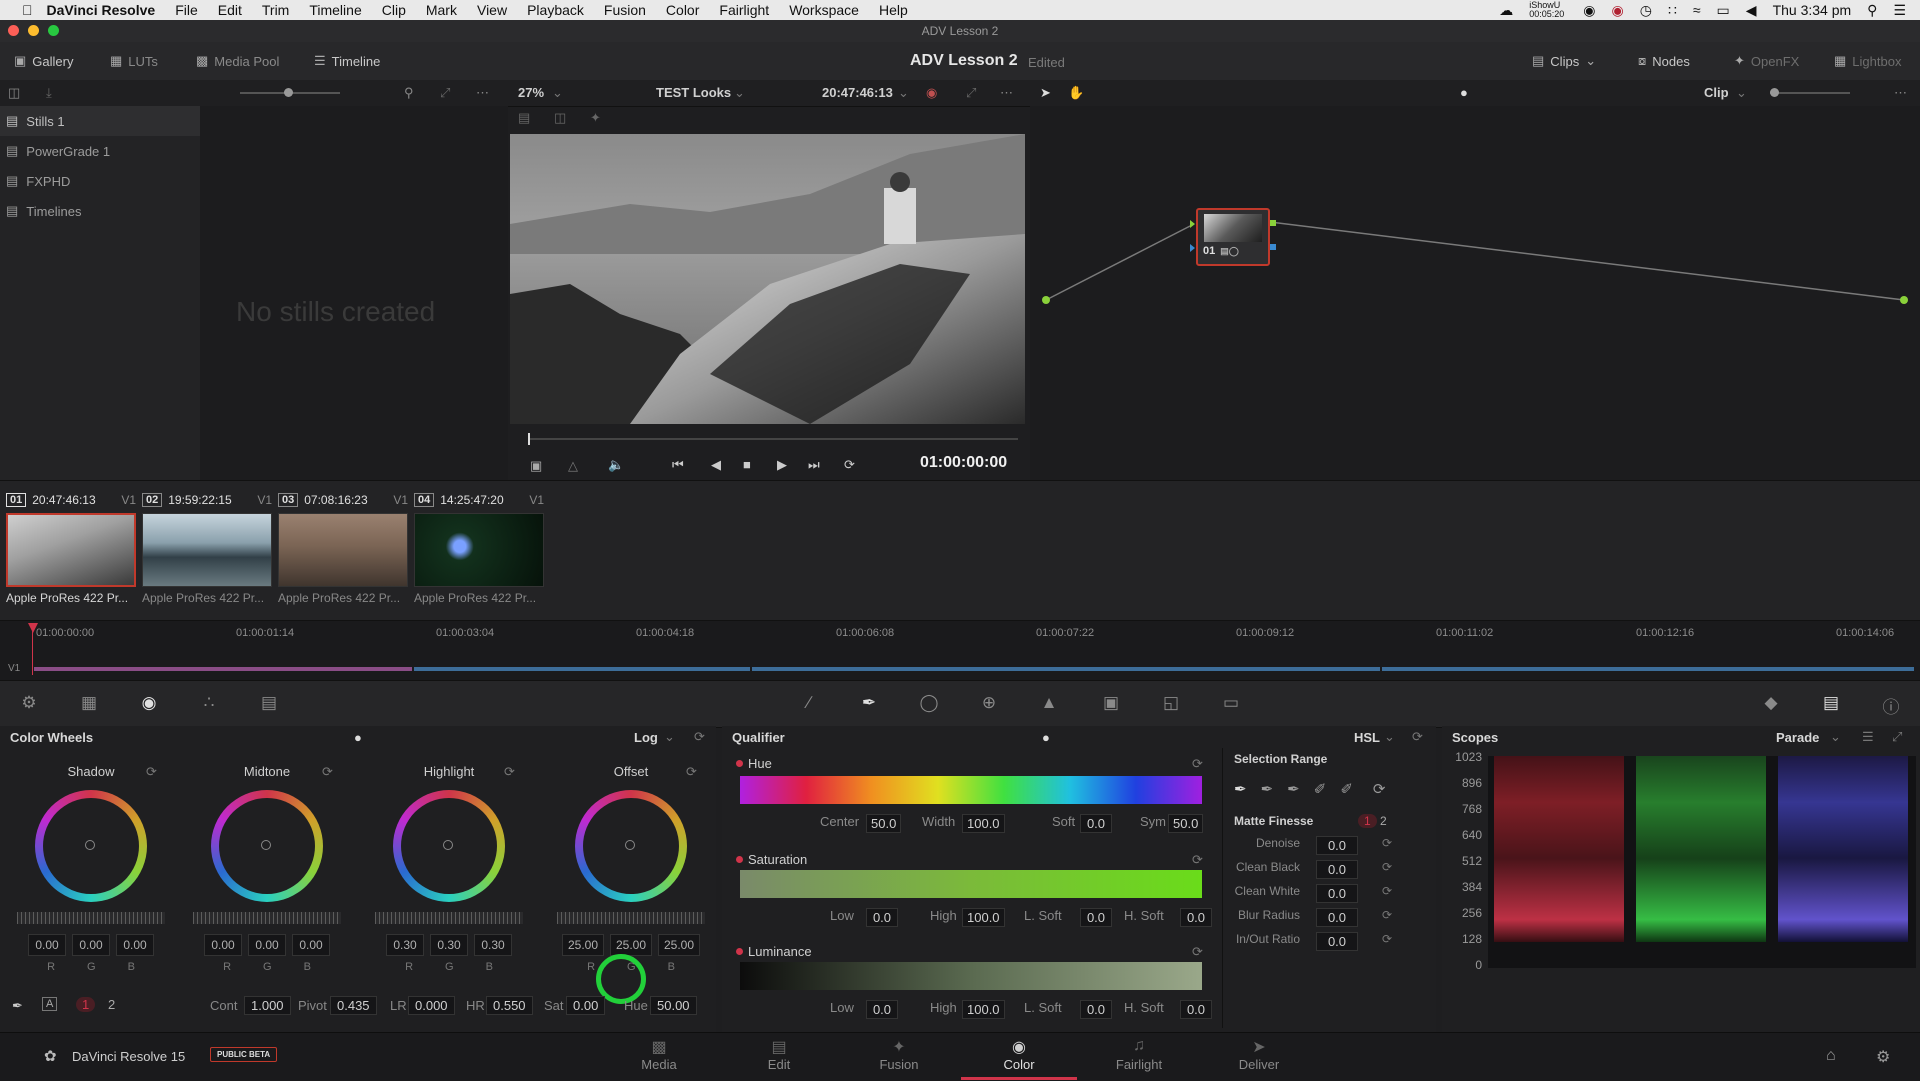 Image resolution: width=1920 pixels, height=1081 pixels. Describe the element at coordinates (1618, 10) in the screenshot. I see `record-icon: ◉` at that location.